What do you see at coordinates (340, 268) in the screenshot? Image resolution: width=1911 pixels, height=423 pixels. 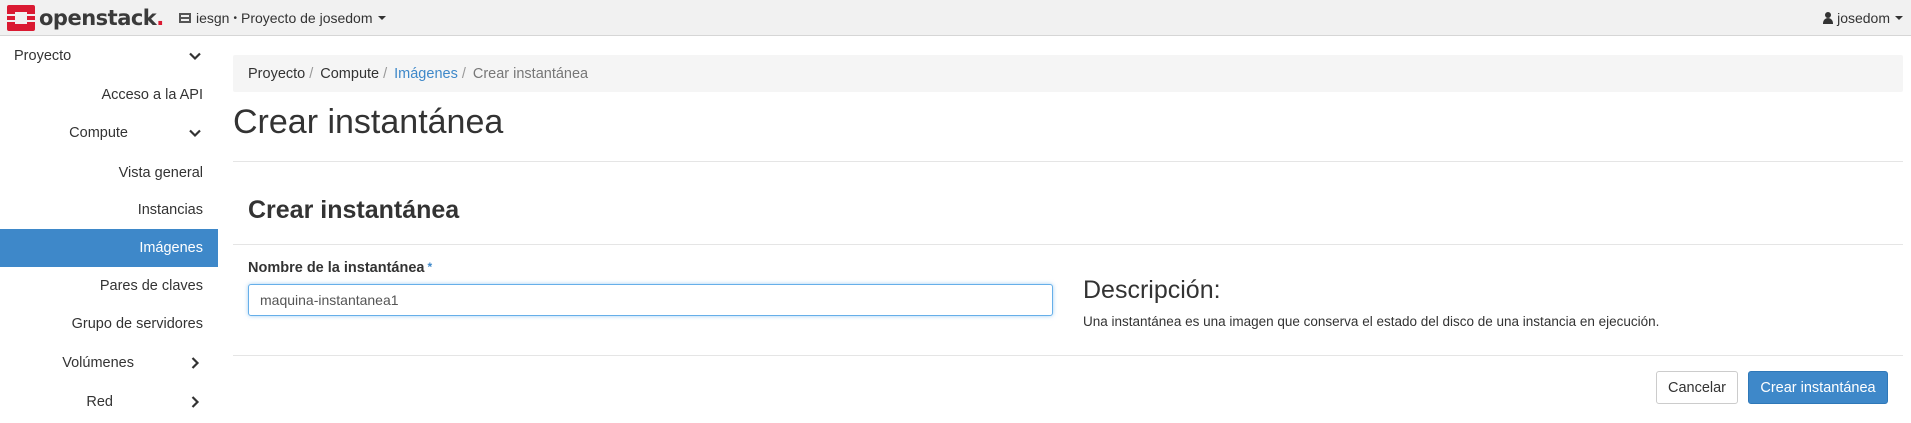 I see `snapshot-name-label: Nombre de la instantánea *` at bounding box center [340, 268].